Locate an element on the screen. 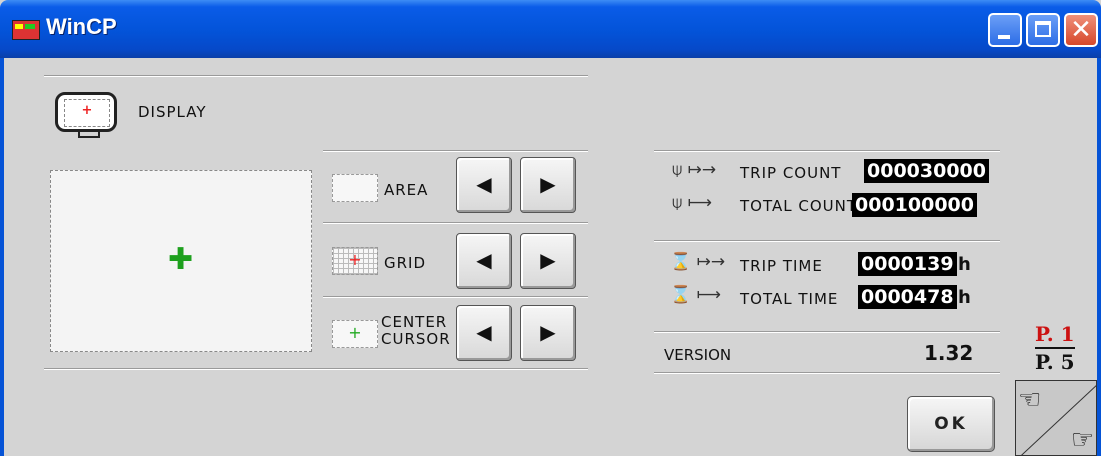 Image resolution: width=1101 pixels, height=456 pixels. trip-time-unit: h is located at coordinates (964, 264).